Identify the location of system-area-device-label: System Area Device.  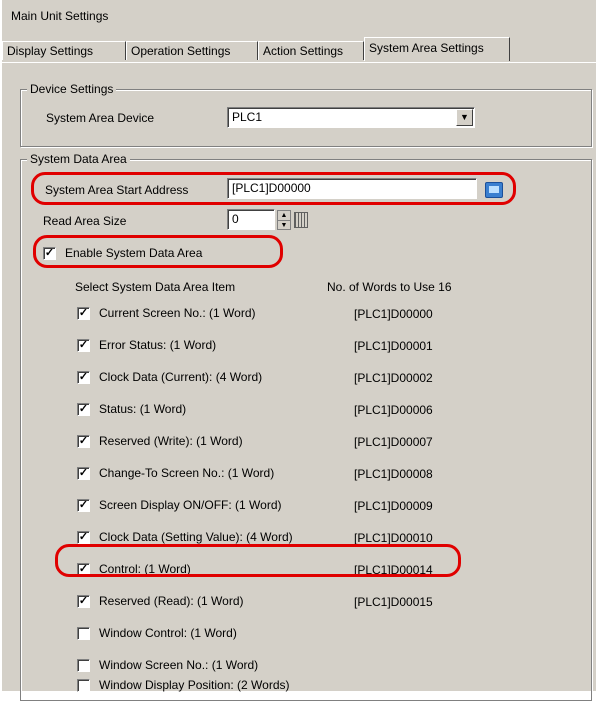
(100, 118).